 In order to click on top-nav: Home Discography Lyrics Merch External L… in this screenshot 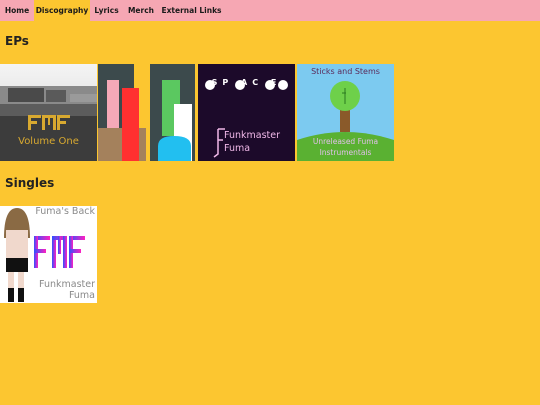, I will do `click(270, 10)`.